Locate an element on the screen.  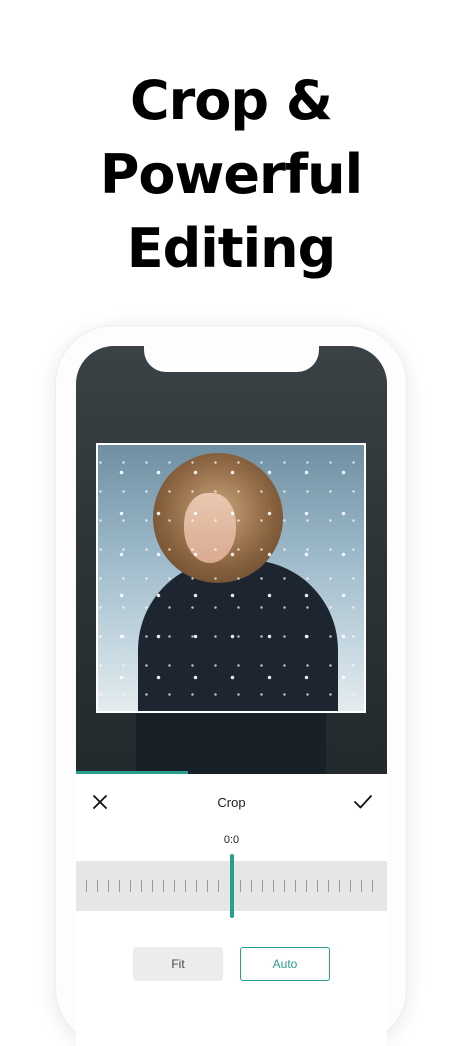
confirm-button is located at coordinates (363, 802).